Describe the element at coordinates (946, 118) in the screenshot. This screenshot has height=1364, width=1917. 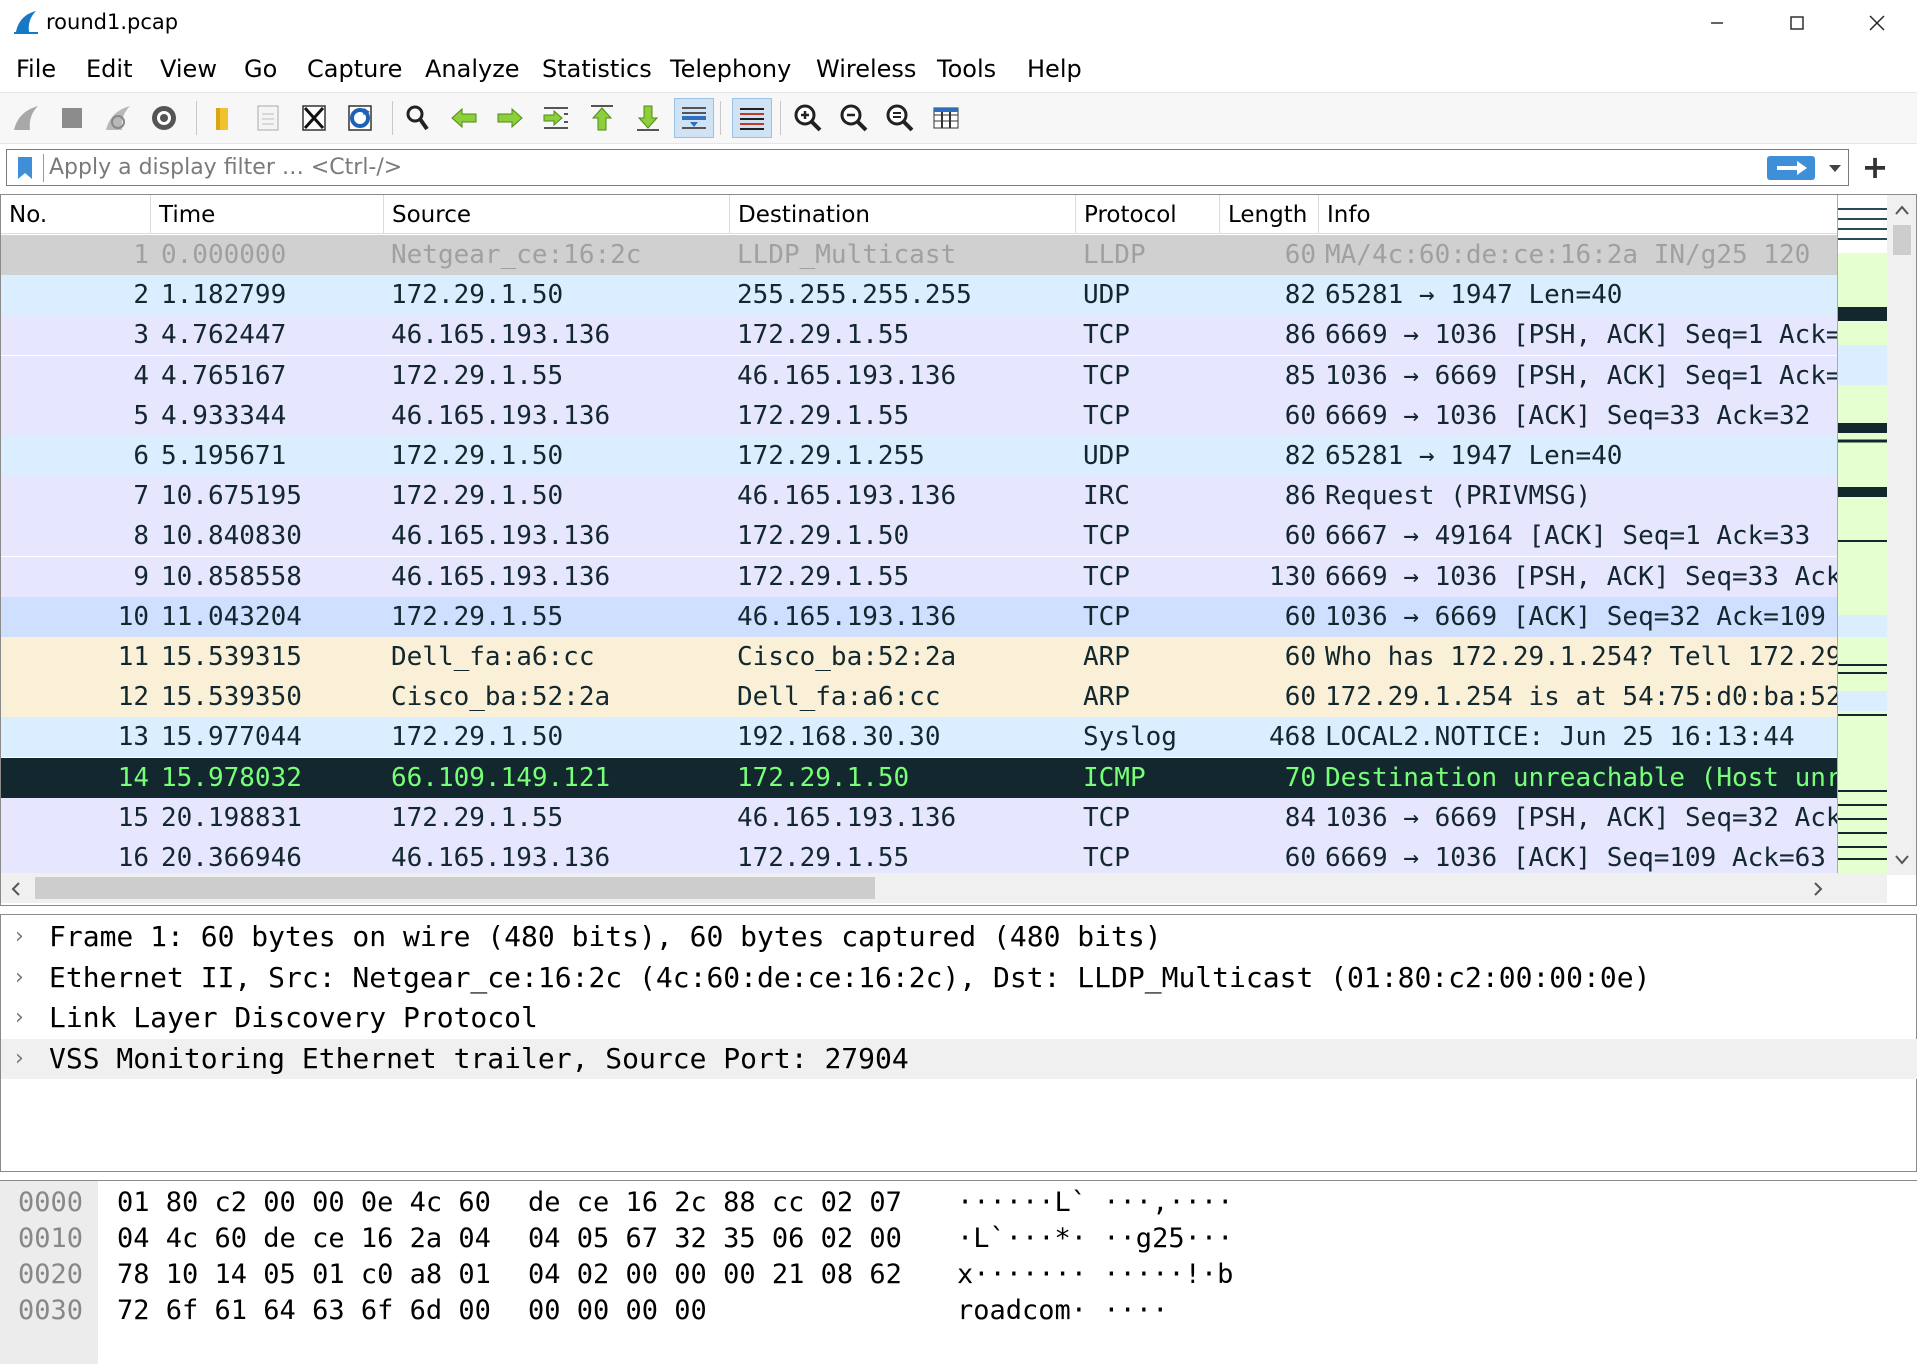
I see `resize-columns-button` at that location.